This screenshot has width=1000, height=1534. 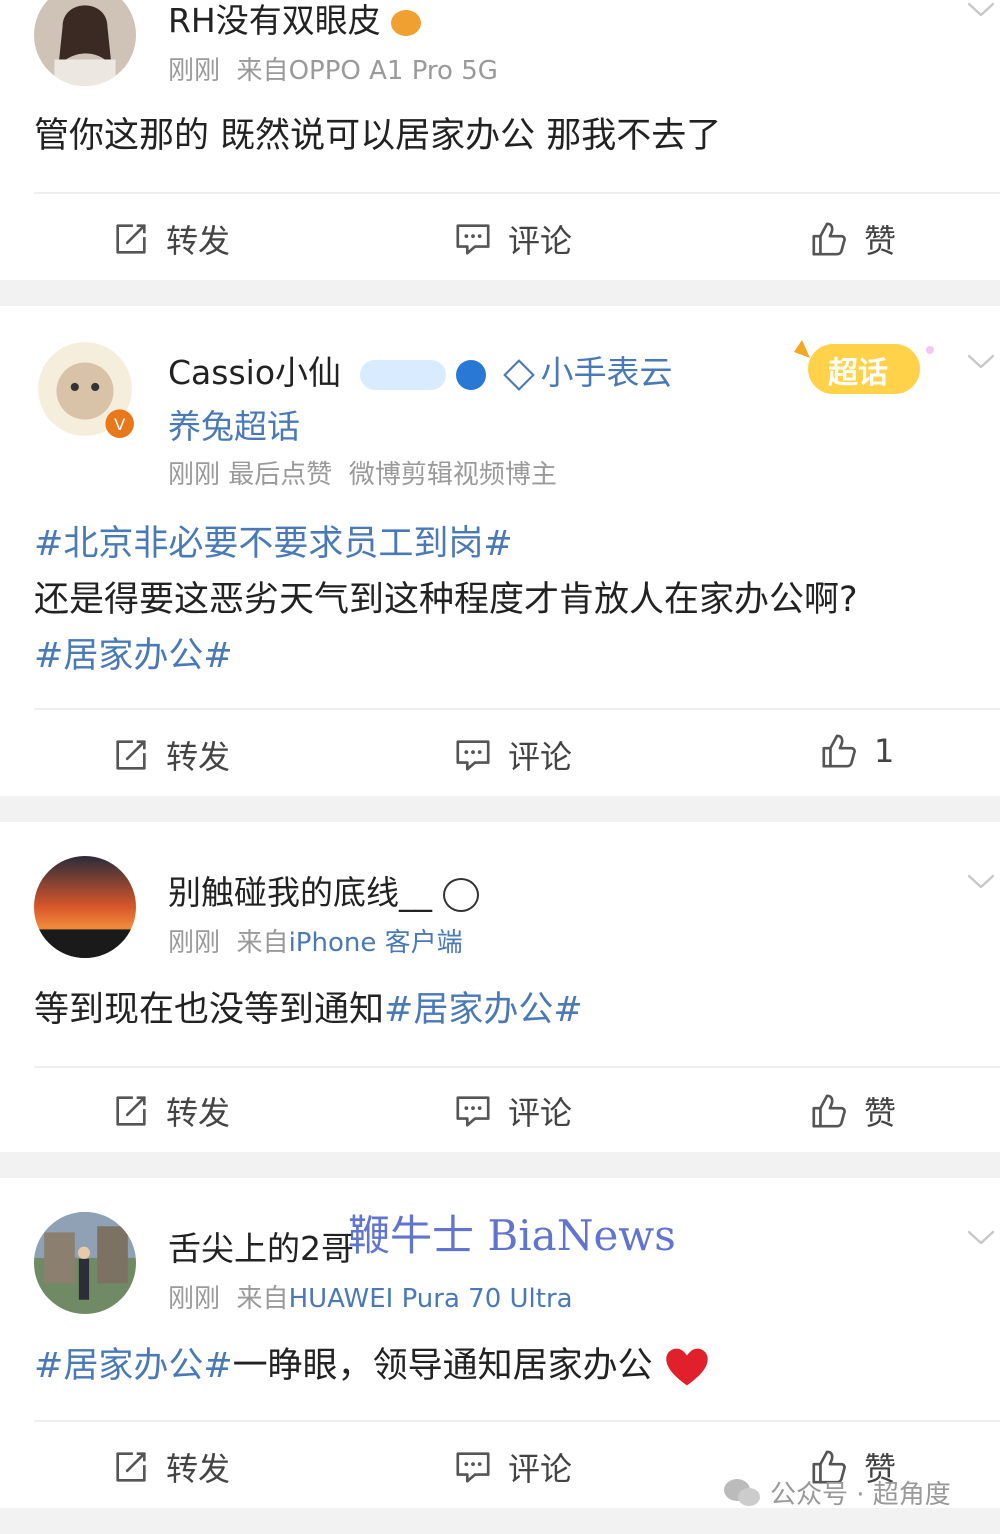 I want to click on post-content: 等到现在也没等到通知#居家办公#, so click(x=502, y=1010).